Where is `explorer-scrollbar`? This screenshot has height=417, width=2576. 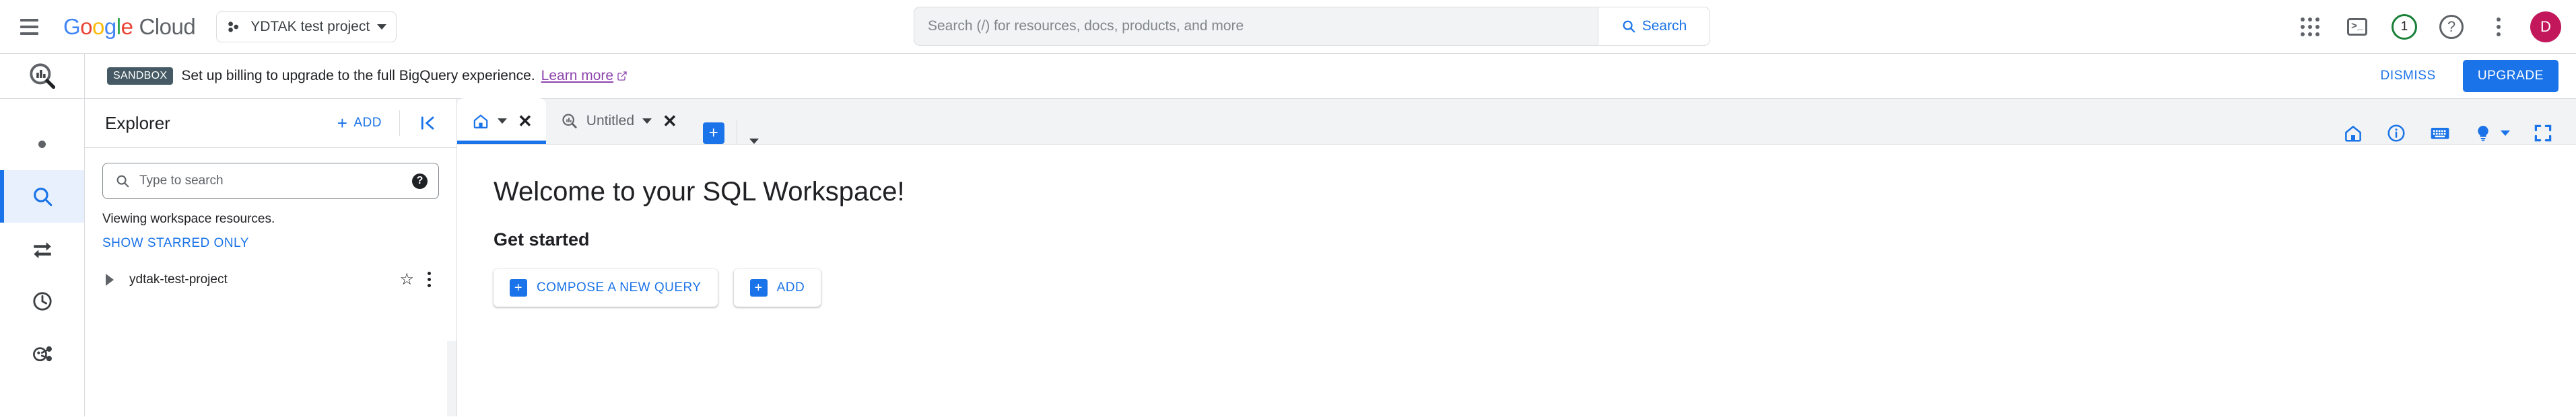 explorer-scrollbar is located at coordinates (451, 379).